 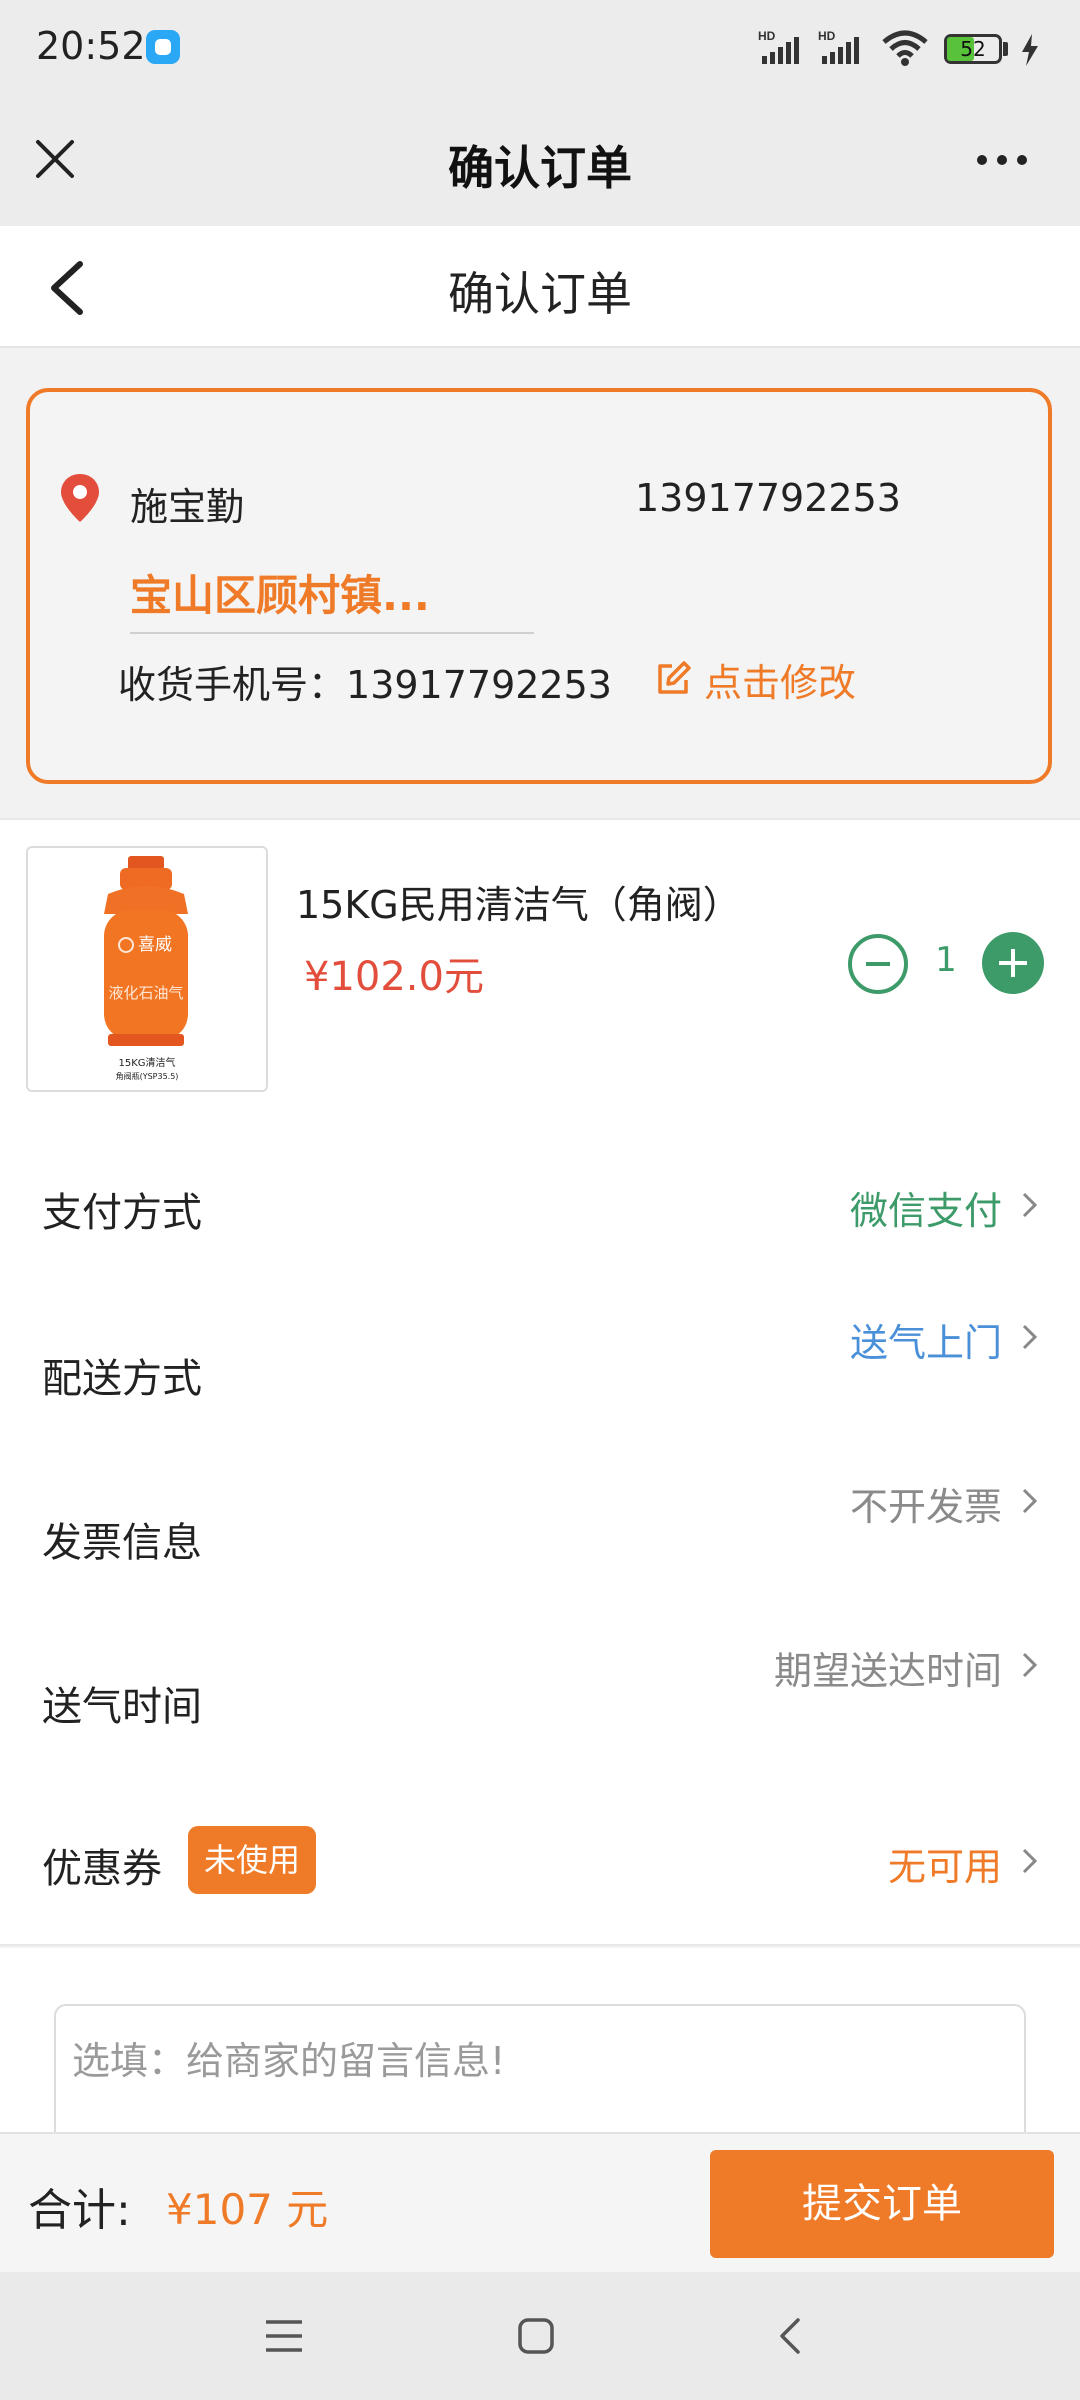 I want to click on menu-icon, so click(x=284, y=2336).